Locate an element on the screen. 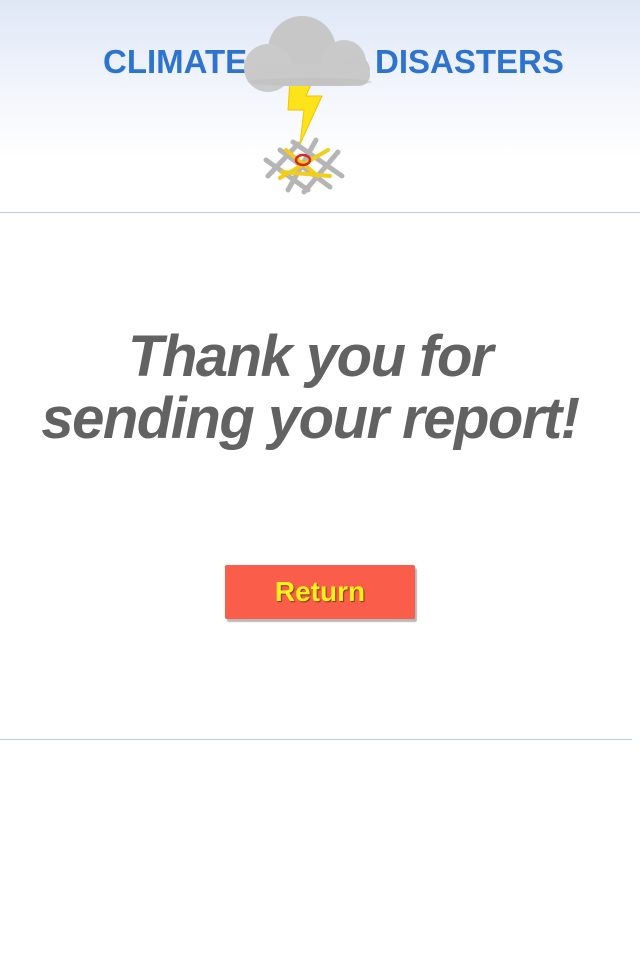  lightning-icon is located at coordinates (305, 113).